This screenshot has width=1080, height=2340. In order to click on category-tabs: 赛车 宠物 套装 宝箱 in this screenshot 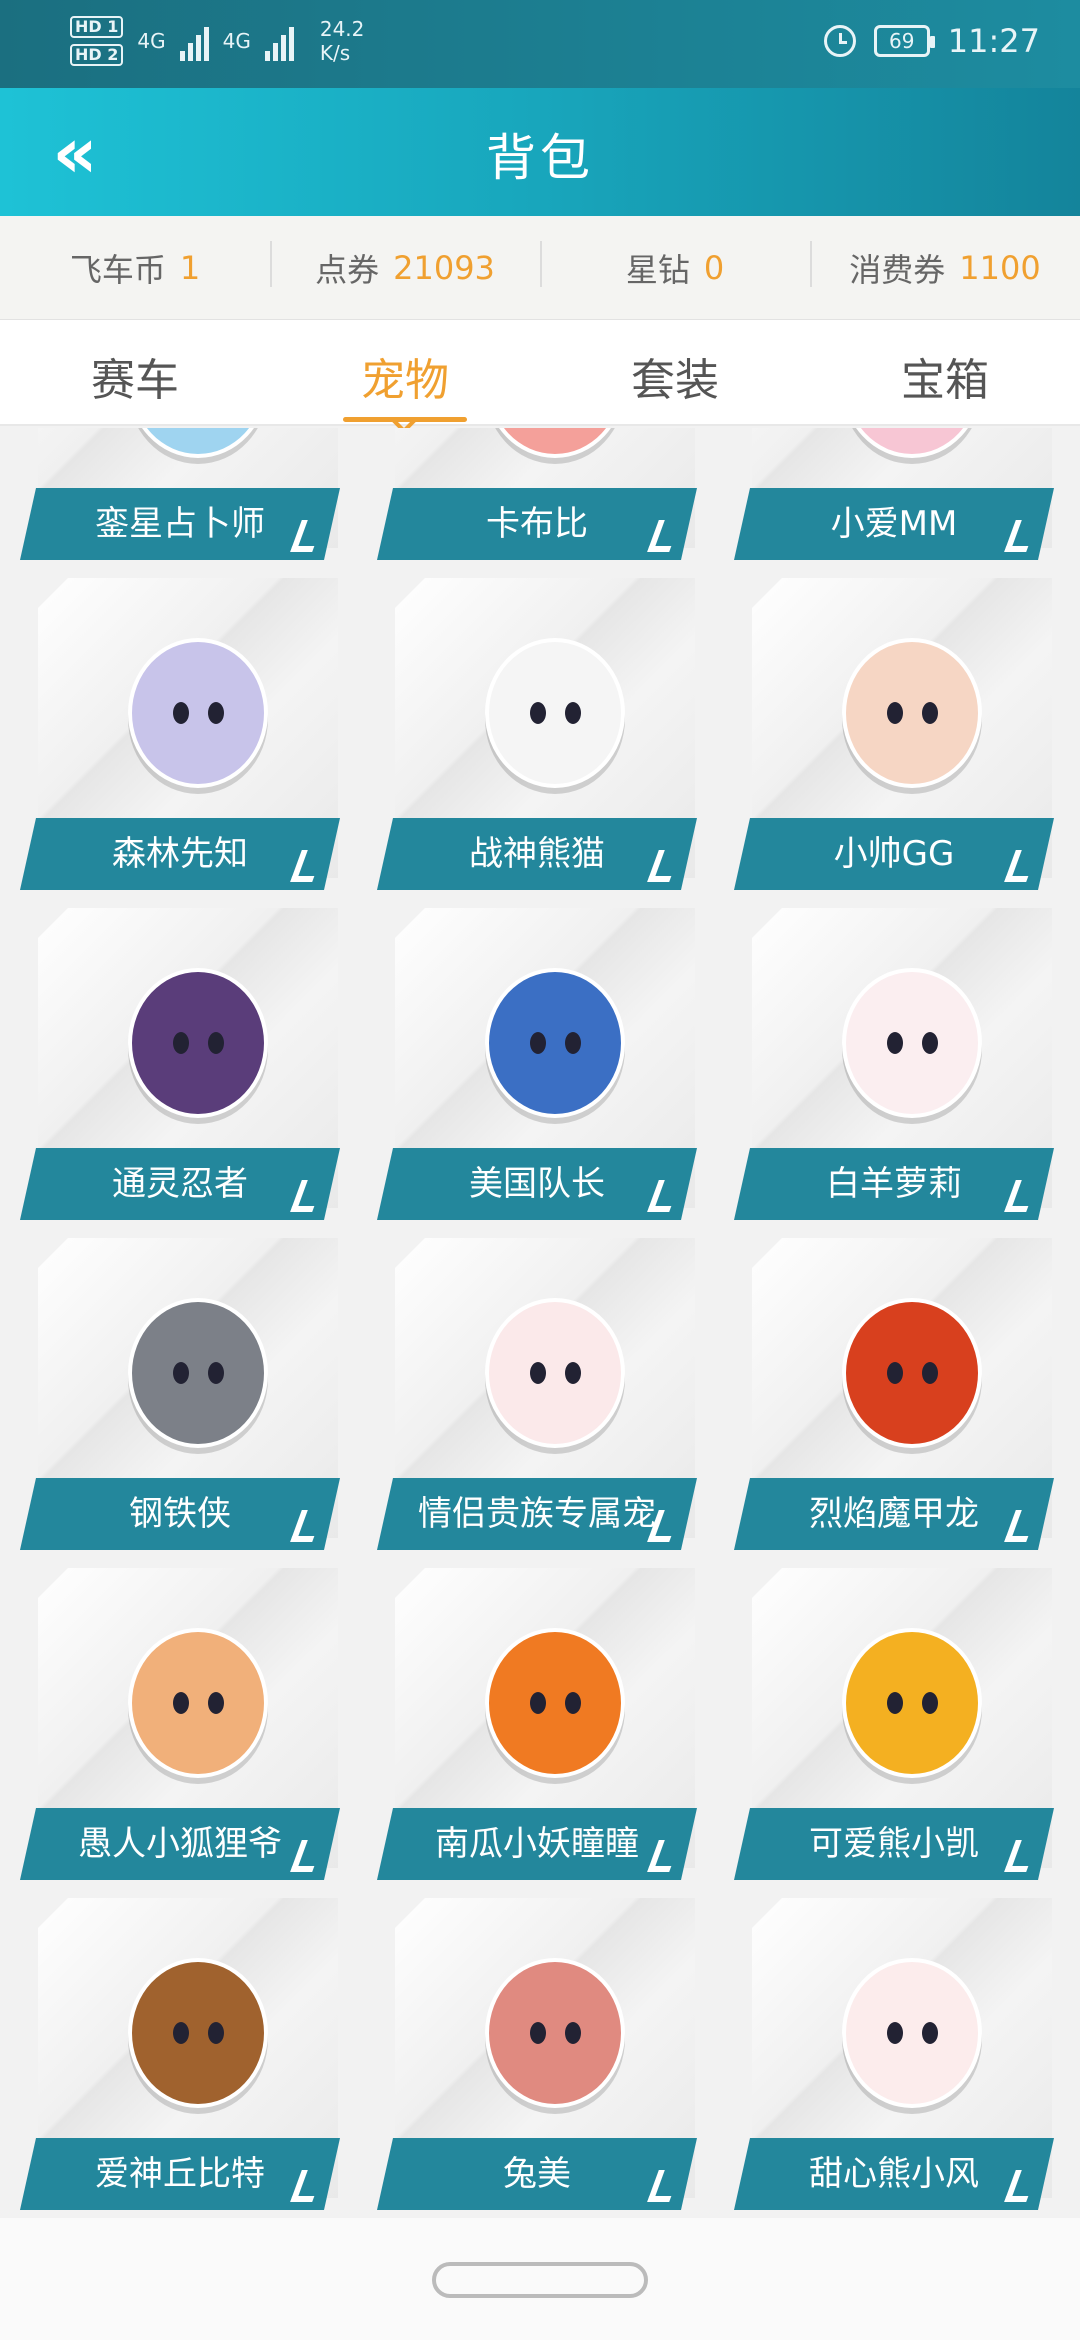, I will do `click(540, 373)`.